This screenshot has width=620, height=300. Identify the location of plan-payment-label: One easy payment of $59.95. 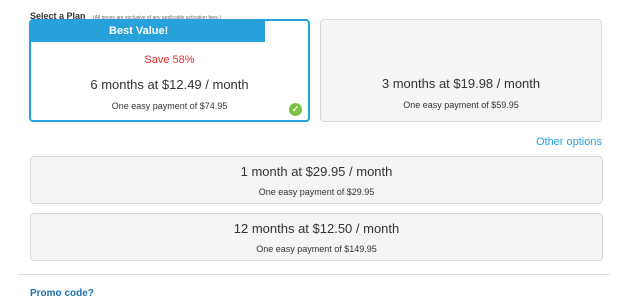
(461, 105).